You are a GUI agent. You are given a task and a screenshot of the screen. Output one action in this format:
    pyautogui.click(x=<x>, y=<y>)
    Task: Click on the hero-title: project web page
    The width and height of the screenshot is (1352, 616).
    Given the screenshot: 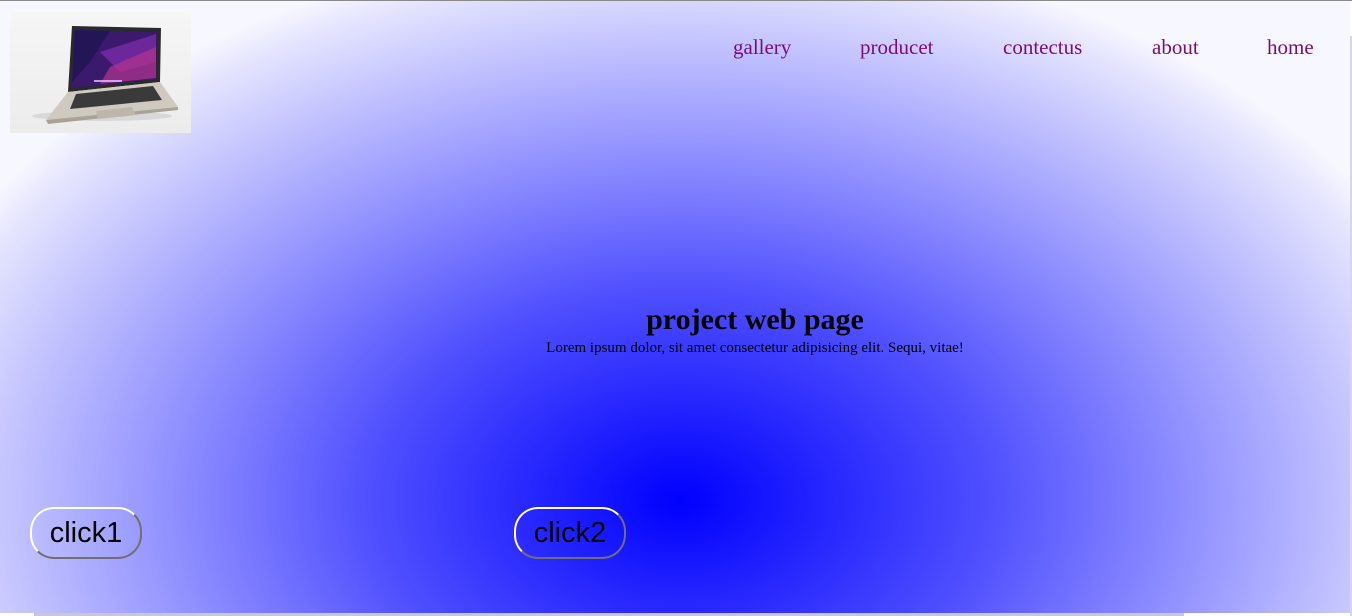 What is the action you would take?
    pyautogui.click(x=755, y=319)
    